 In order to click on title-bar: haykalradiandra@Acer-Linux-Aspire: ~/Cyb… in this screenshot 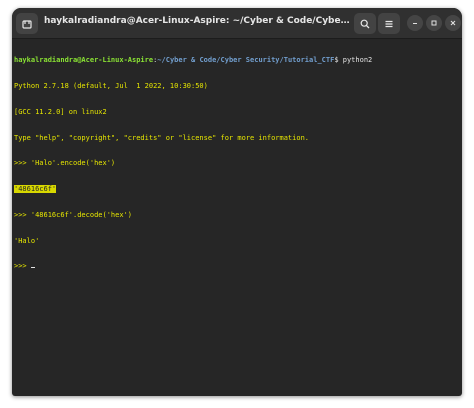, I will do `click(237, 23)`.